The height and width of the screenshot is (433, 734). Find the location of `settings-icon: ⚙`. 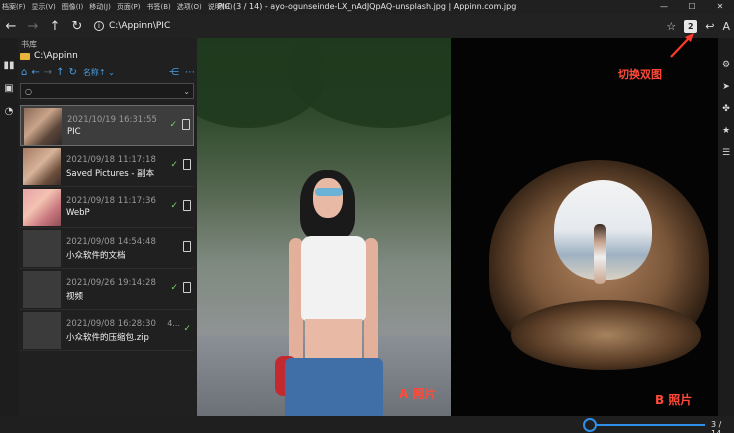

settings-icon: ⚙ is located at coordinates (726, 65).